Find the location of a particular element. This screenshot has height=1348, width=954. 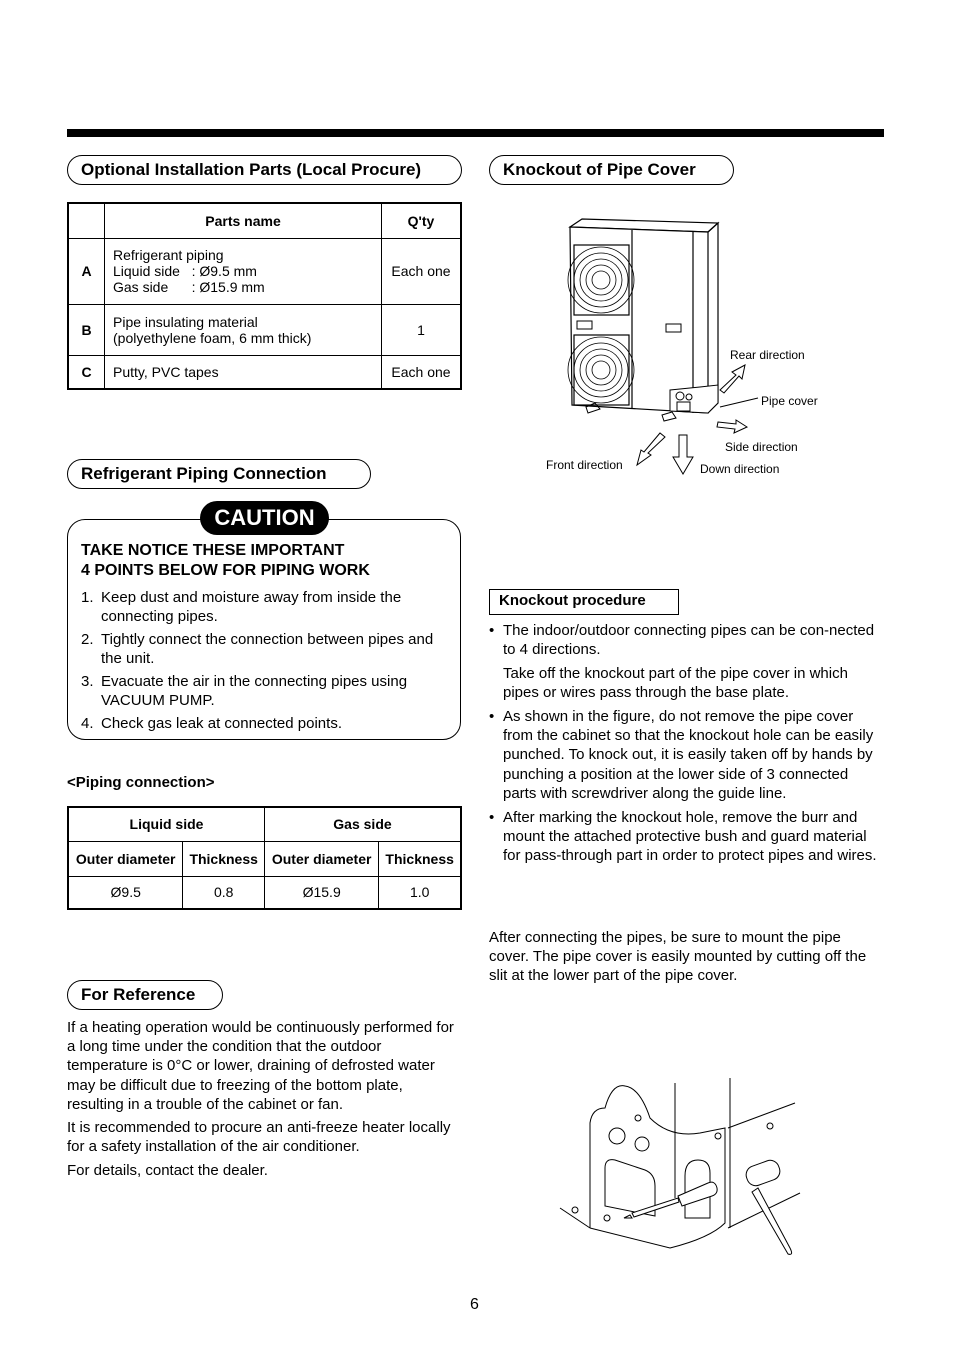

header-parts-name: Parts name is located at coordinates (243, 220).